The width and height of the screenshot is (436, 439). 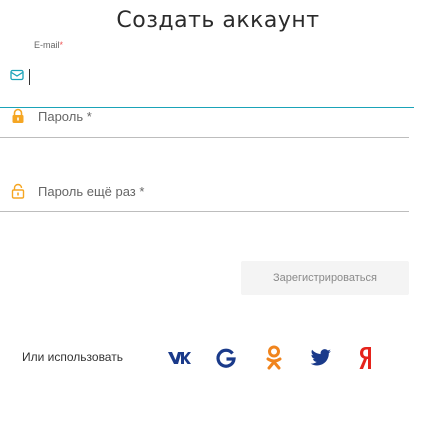 What do you see at coordinates (218, 20) in the screenshot?
I see `page-title: Создать аккаунт` at bounding box center [218, 20].